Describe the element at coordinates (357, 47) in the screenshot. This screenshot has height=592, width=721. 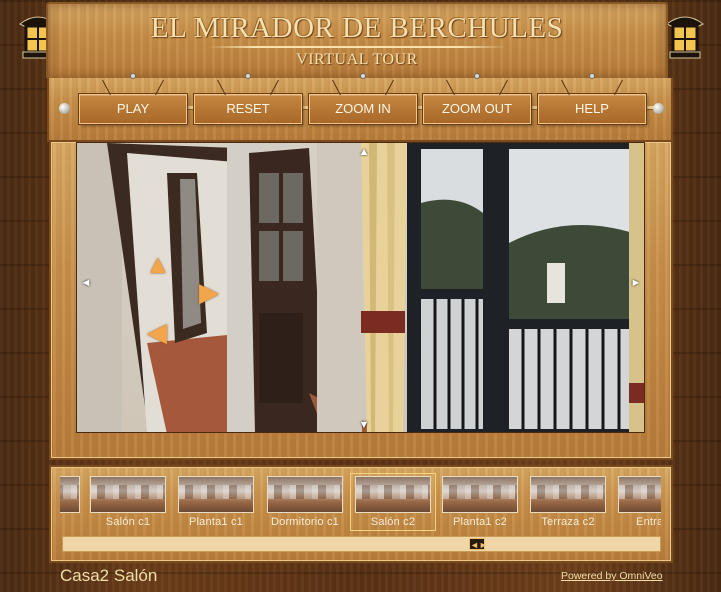
I see `title-divider` at that location.